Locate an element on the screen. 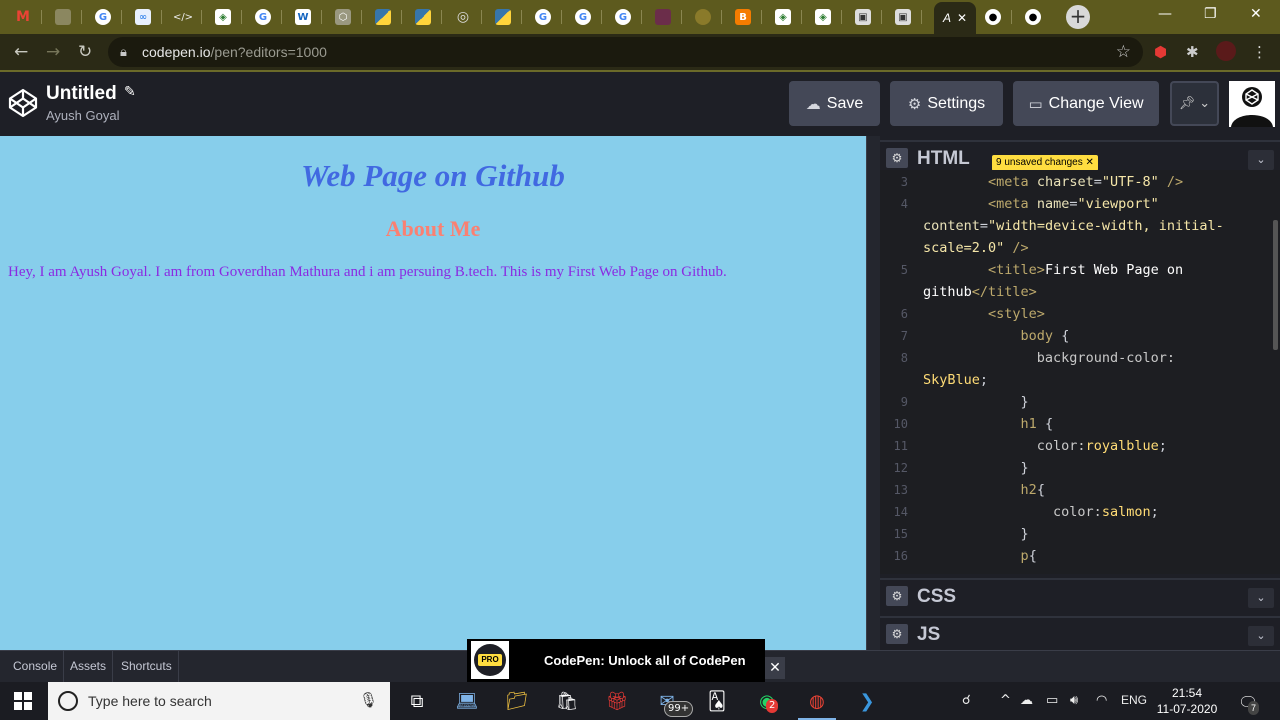  code-line: body { is located at coordinates (1045, 336).